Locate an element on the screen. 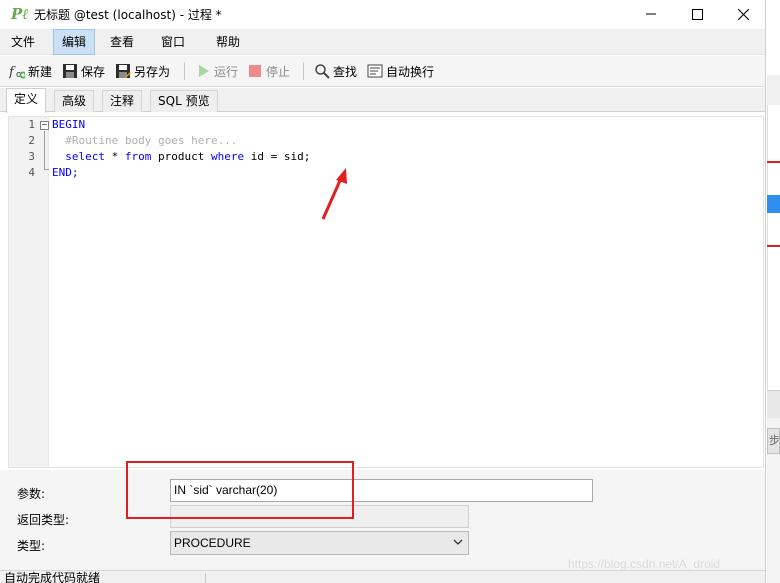  play-icon is located at coordinates (204, 71).